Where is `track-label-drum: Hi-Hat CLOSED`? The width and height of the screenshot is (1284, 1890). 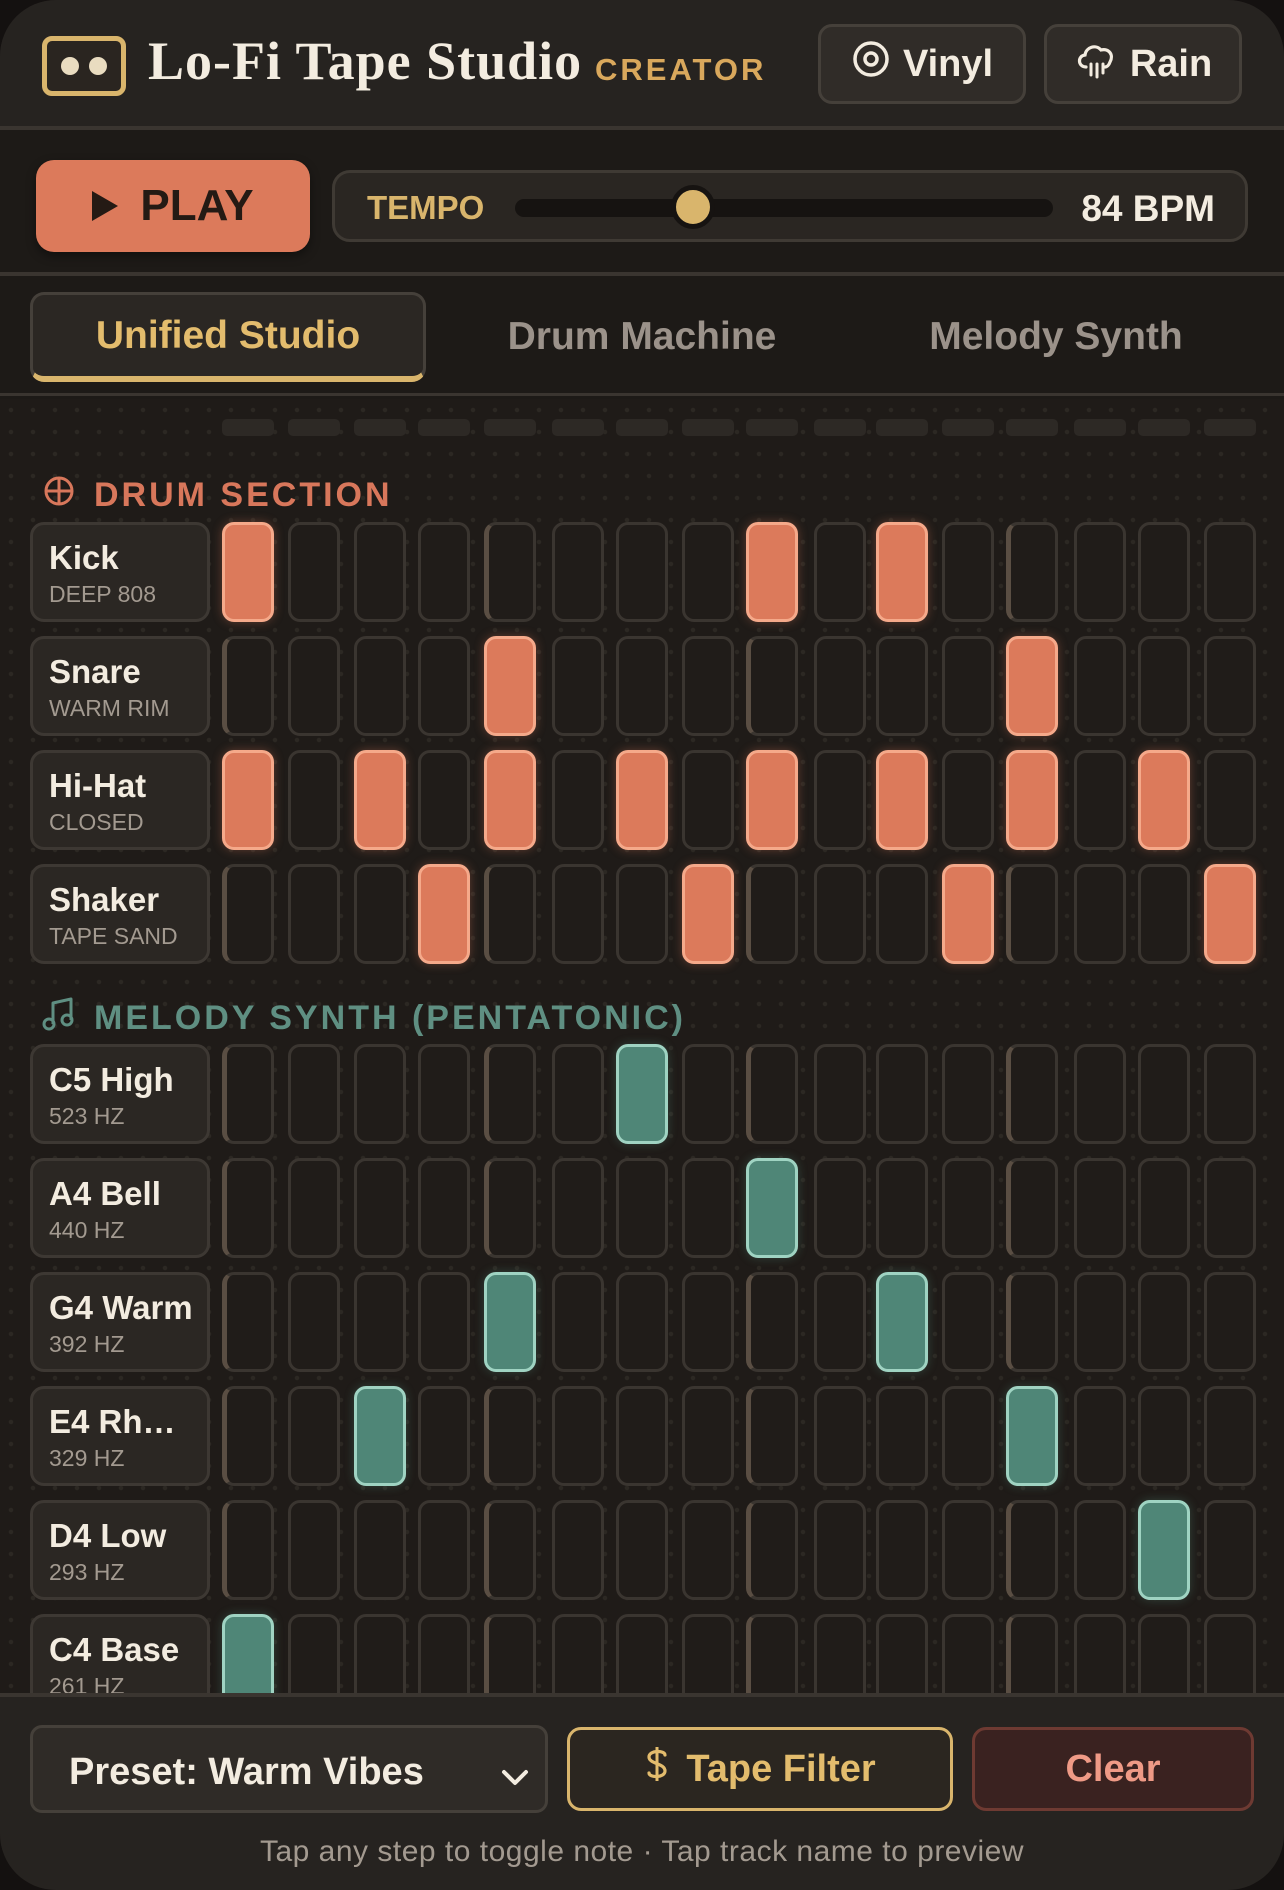 track-label-drum: Hi-Hat CLOSED is located at coordinates (120, 800).